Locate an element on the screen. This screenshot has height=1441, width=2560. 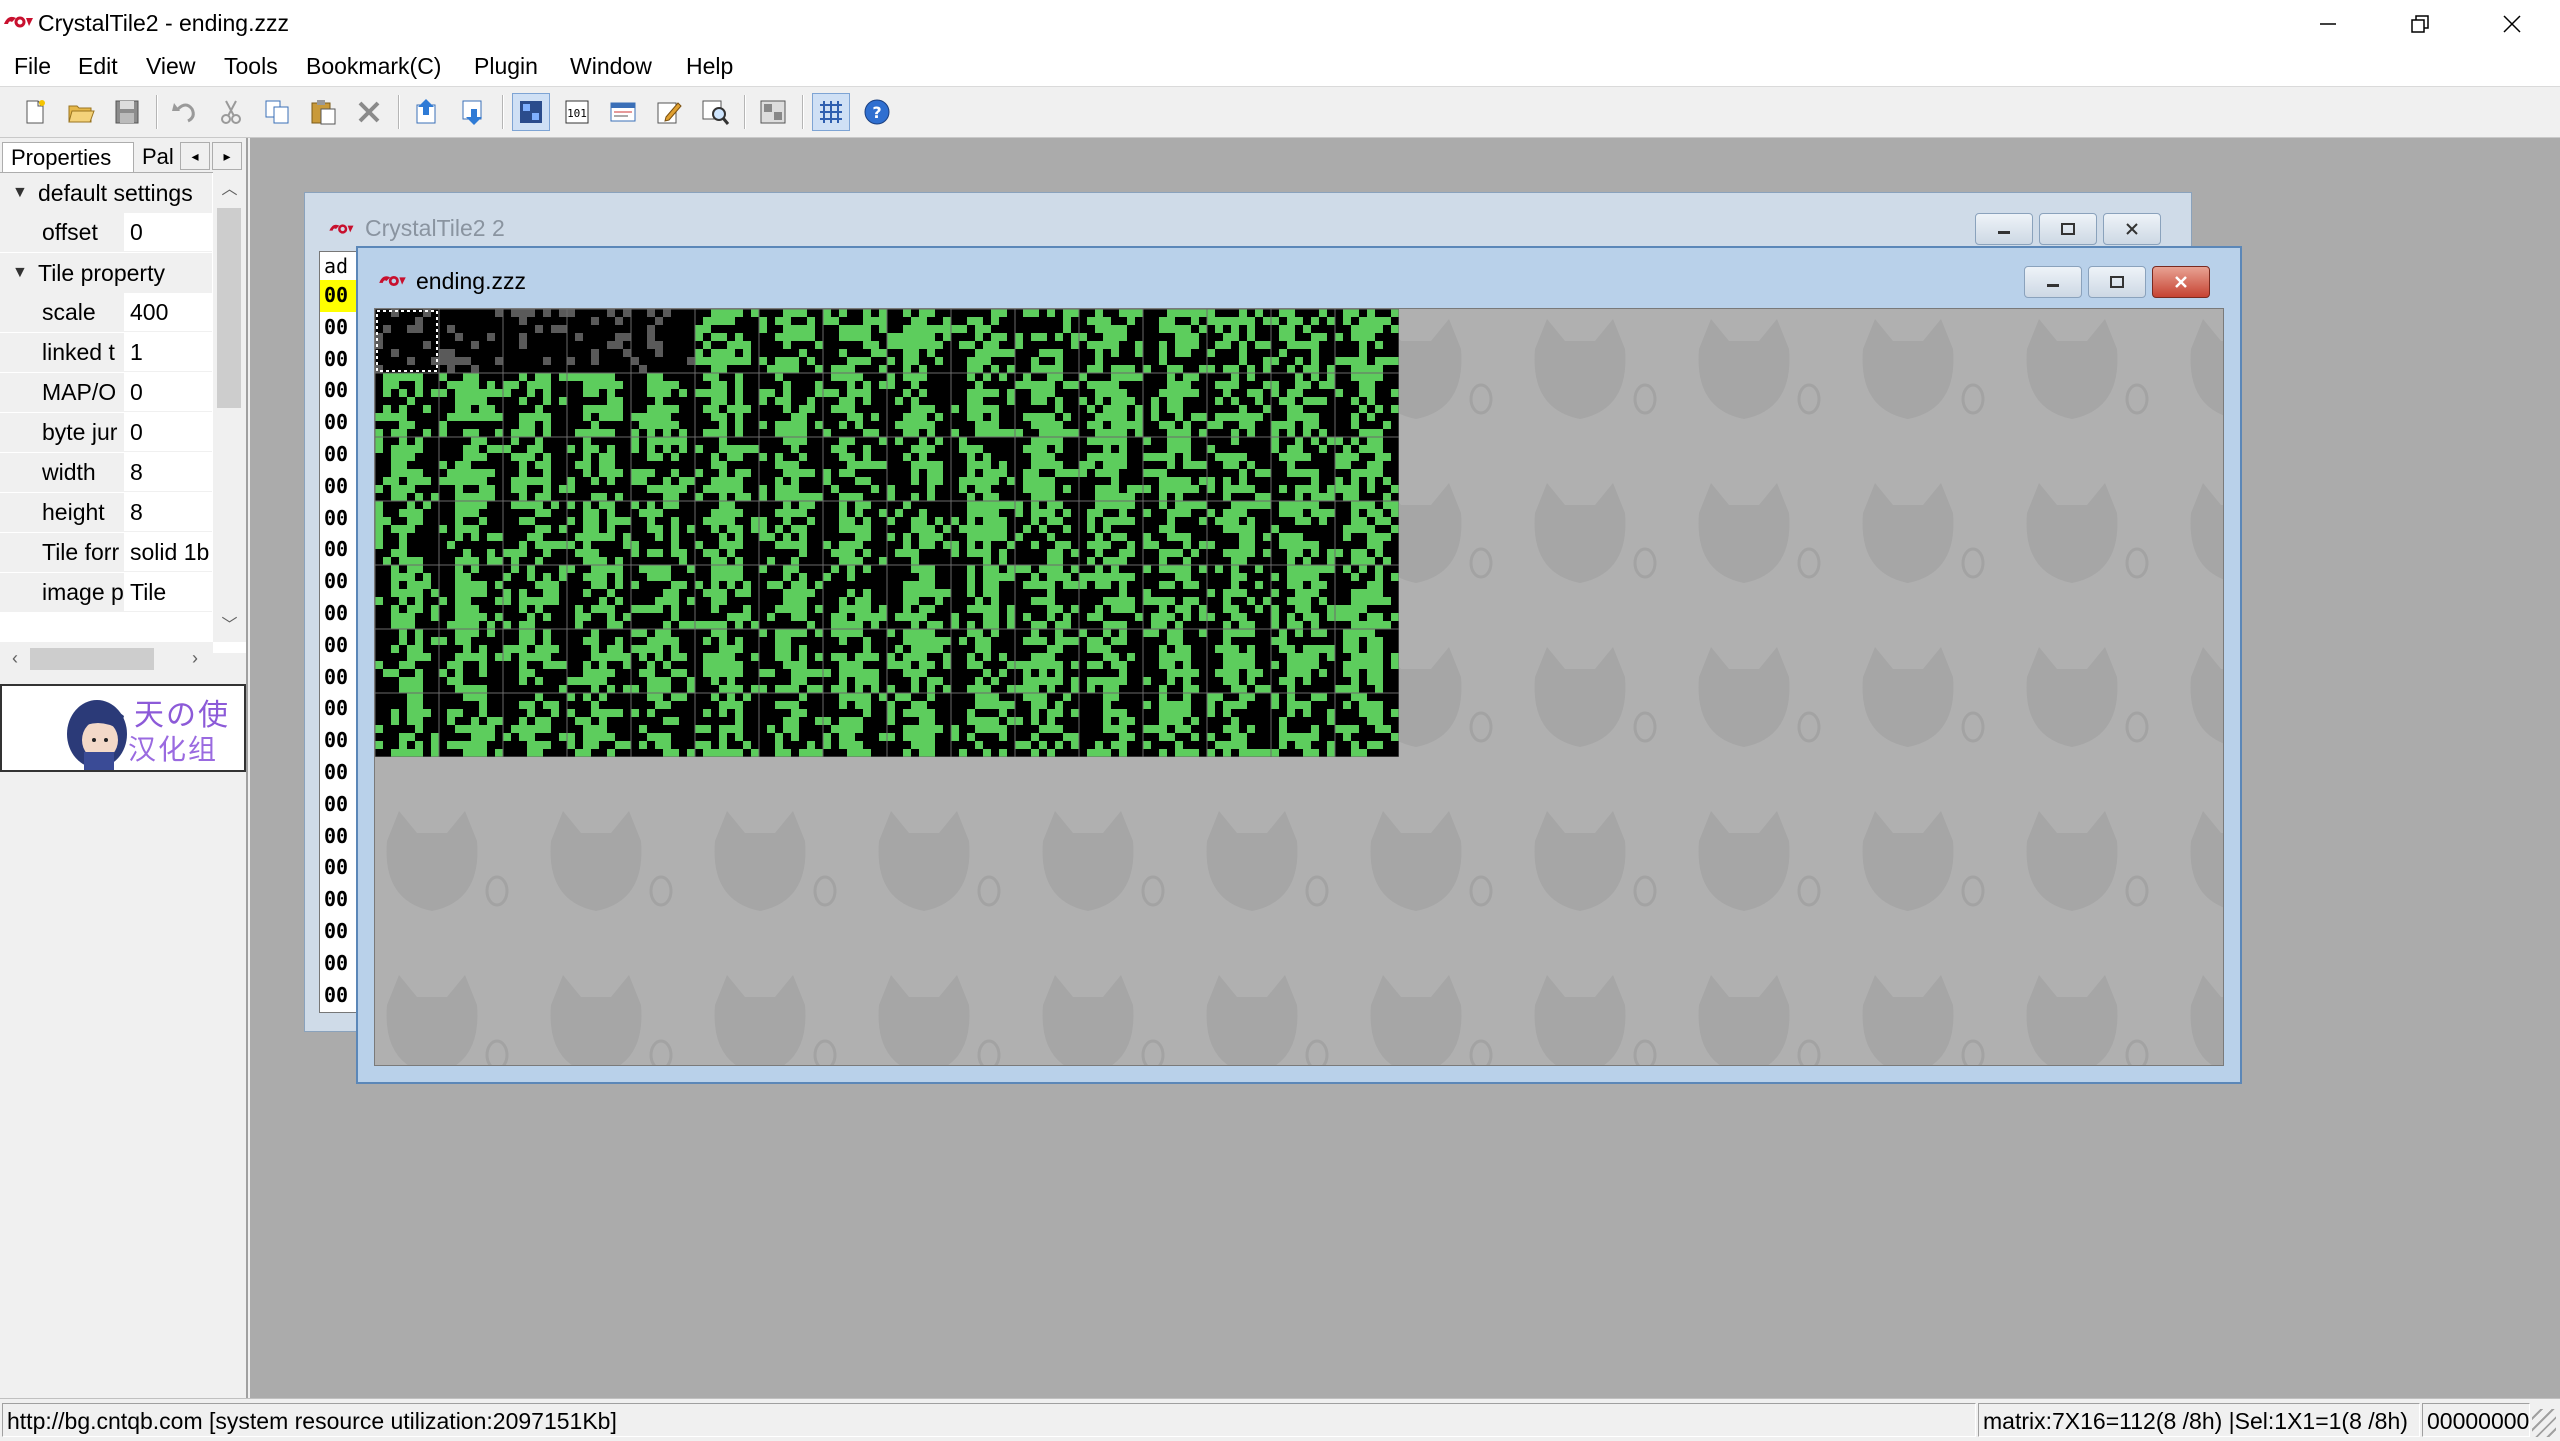
back-close-button is located at coordinates (2132, 229).